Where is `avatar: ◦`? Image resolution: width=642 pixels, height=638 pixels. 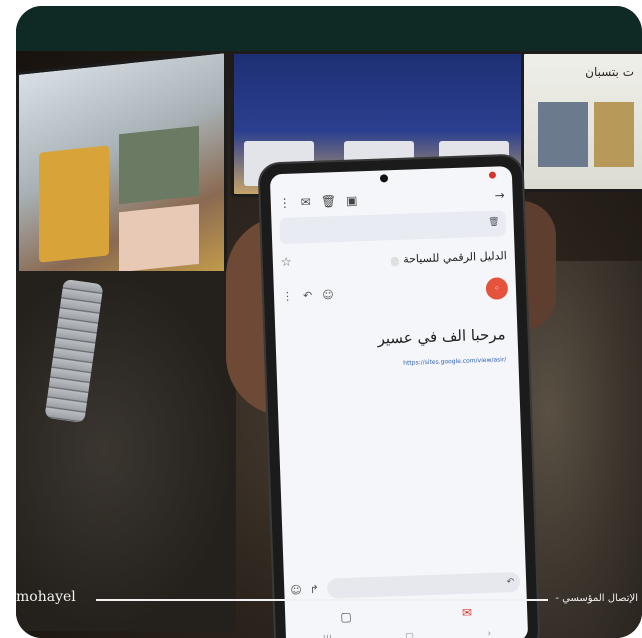
avatar: ◦ is located at coordinates (497, 288).